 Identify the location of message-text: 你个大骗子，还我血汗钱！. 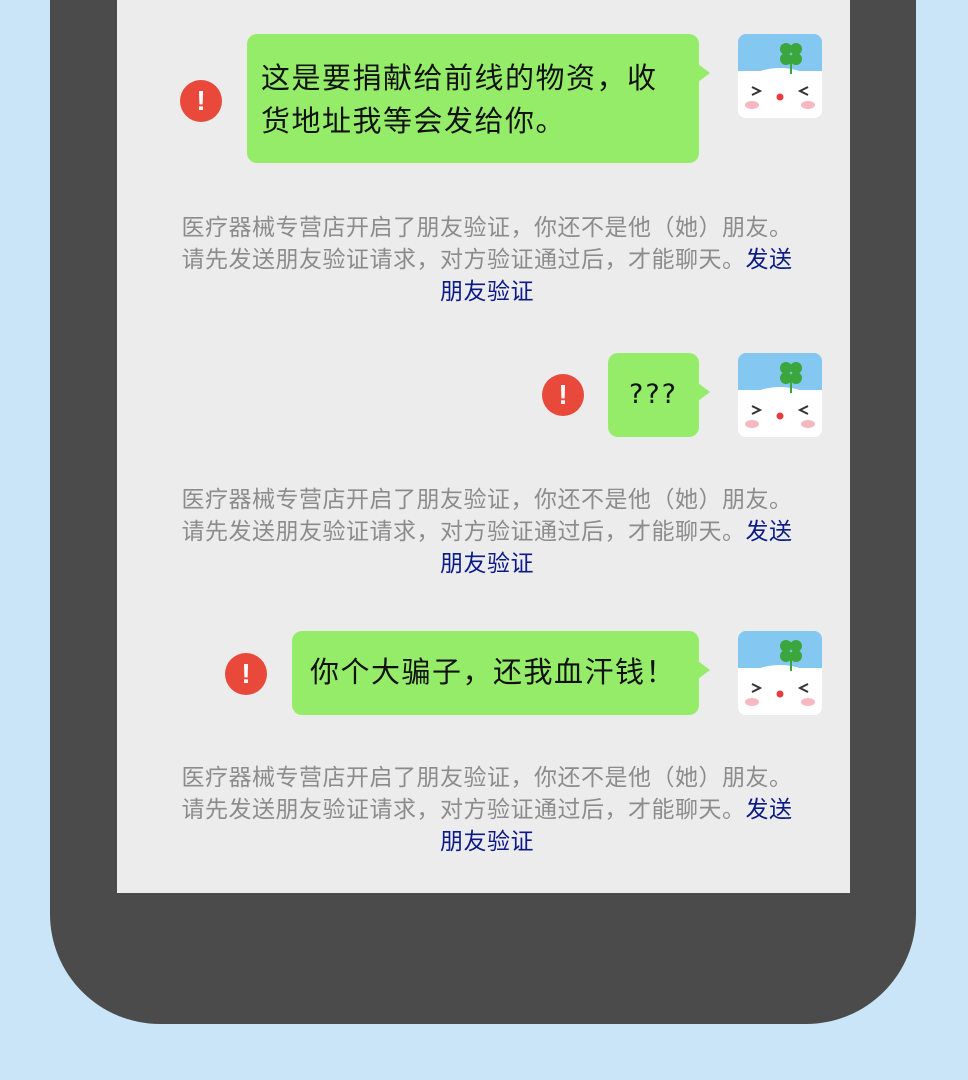
(493, 672).